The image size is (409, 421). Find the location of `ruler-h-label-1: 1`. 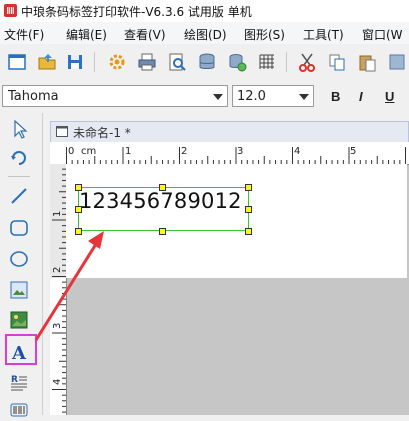

ruler-h-label-1: 1 is located at coordinates (128, 151).